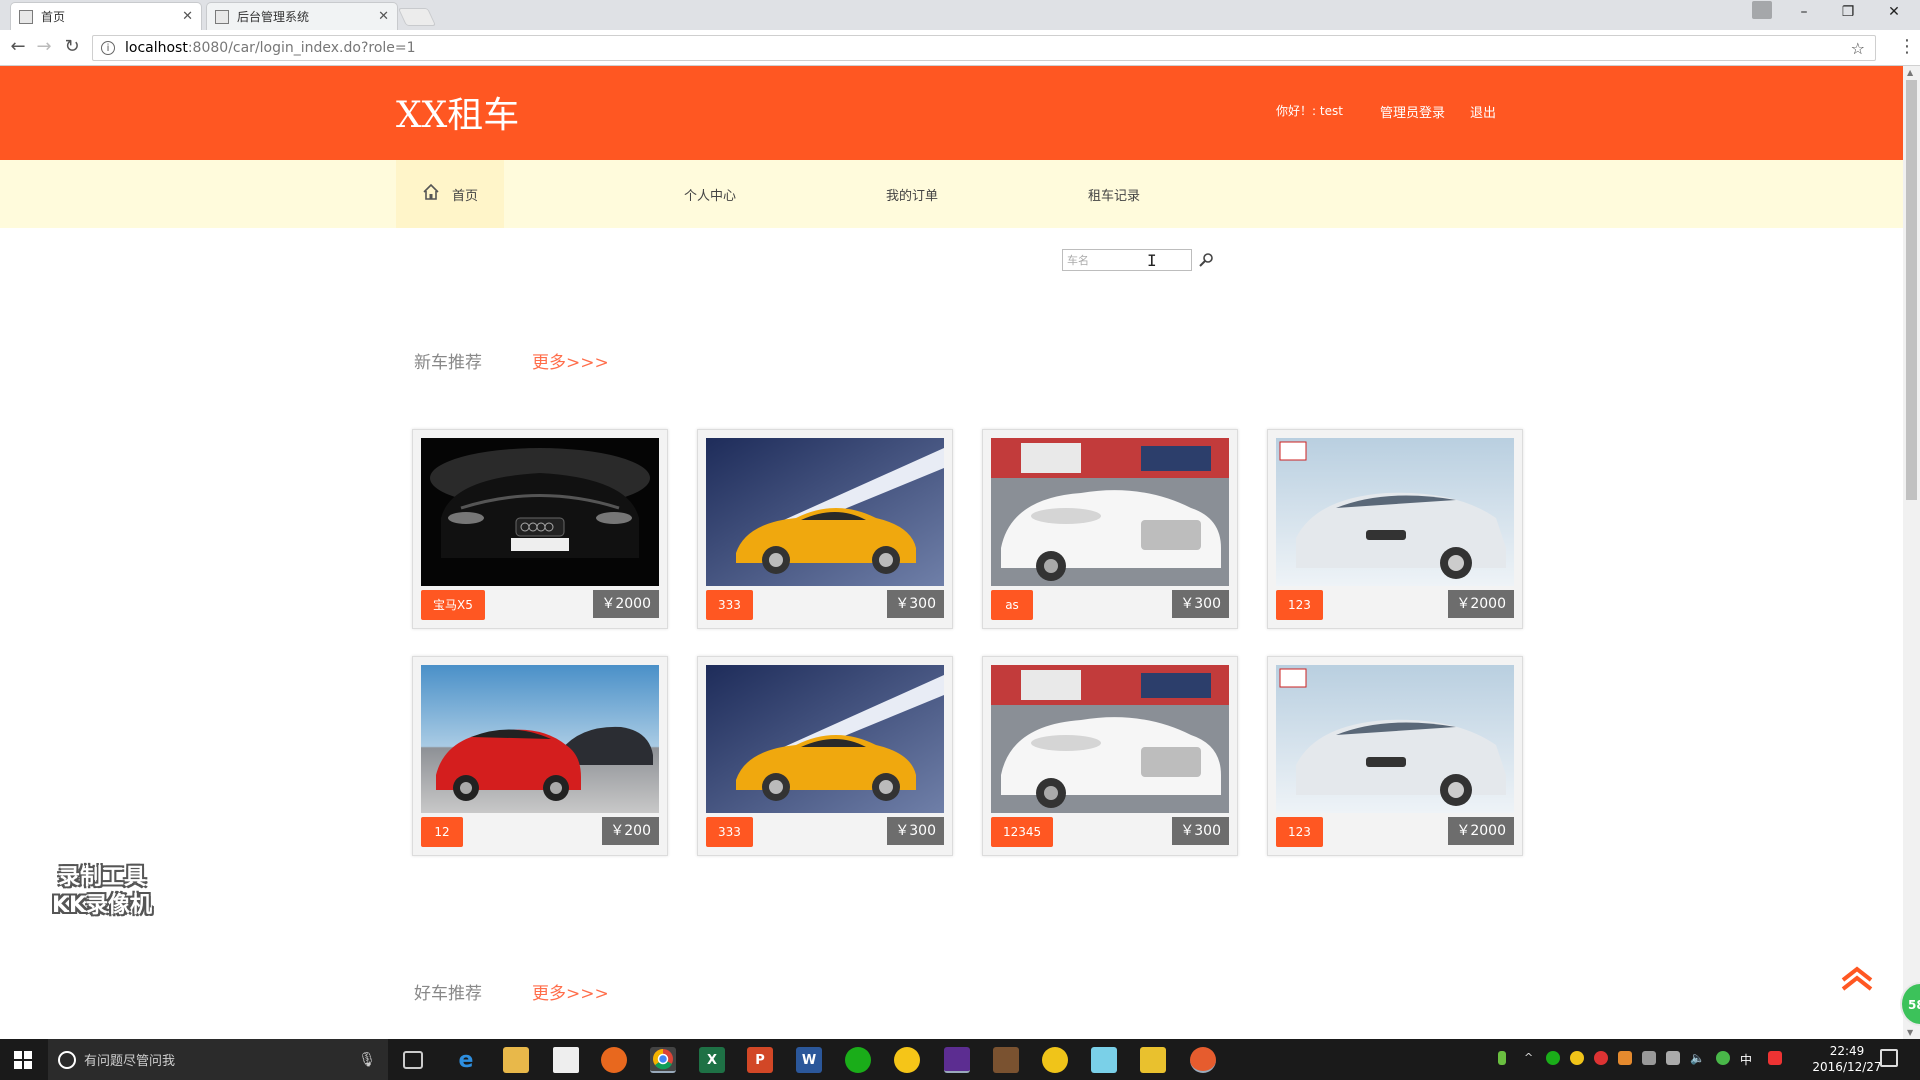 Image resolution: width=1920 pixels, height=1080 pixels. I want to click on firefox-icon, so click(614, 1060).